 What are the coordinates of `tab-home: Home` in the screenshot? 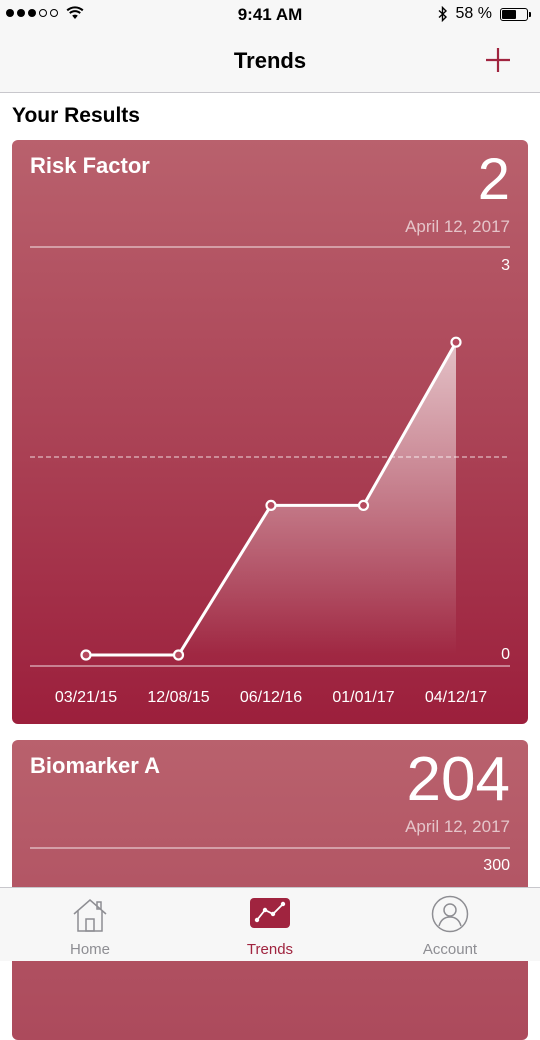 It's located at (90, 924).